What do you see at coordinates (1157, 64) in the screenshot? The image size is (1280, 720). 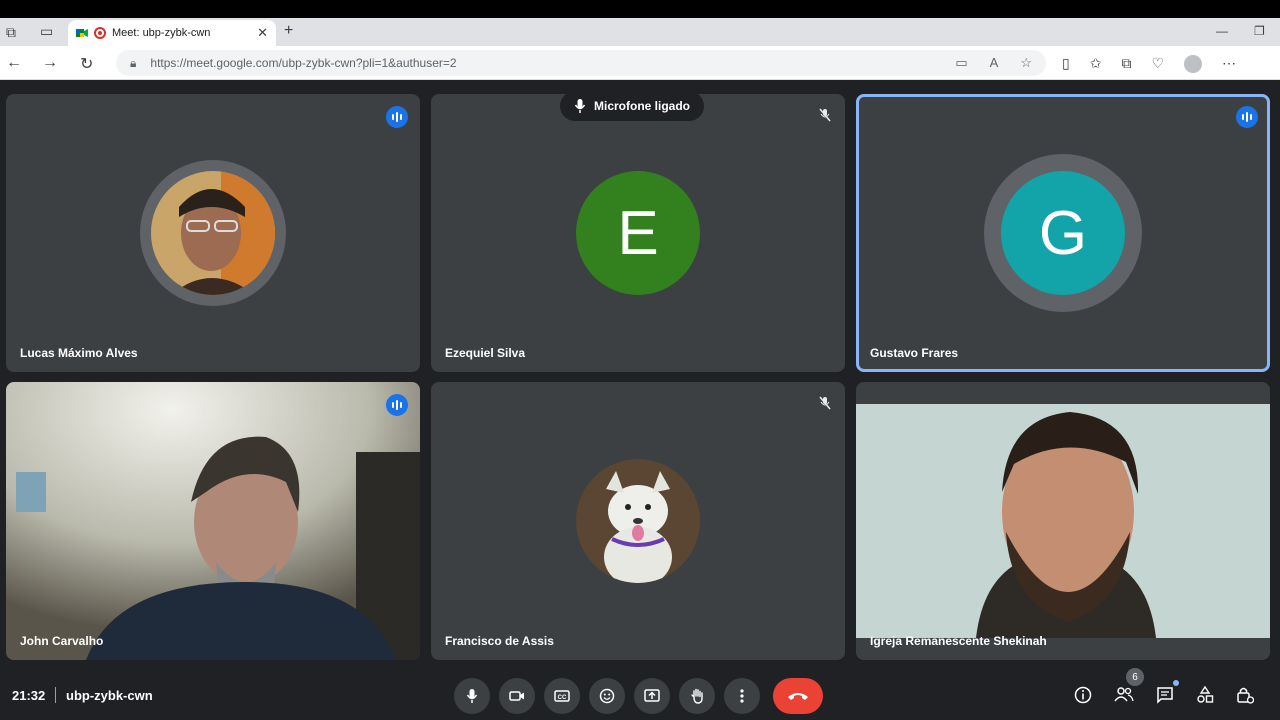 I see `browser-essentials-icon: ♡` at bounding box center [1157, 64].